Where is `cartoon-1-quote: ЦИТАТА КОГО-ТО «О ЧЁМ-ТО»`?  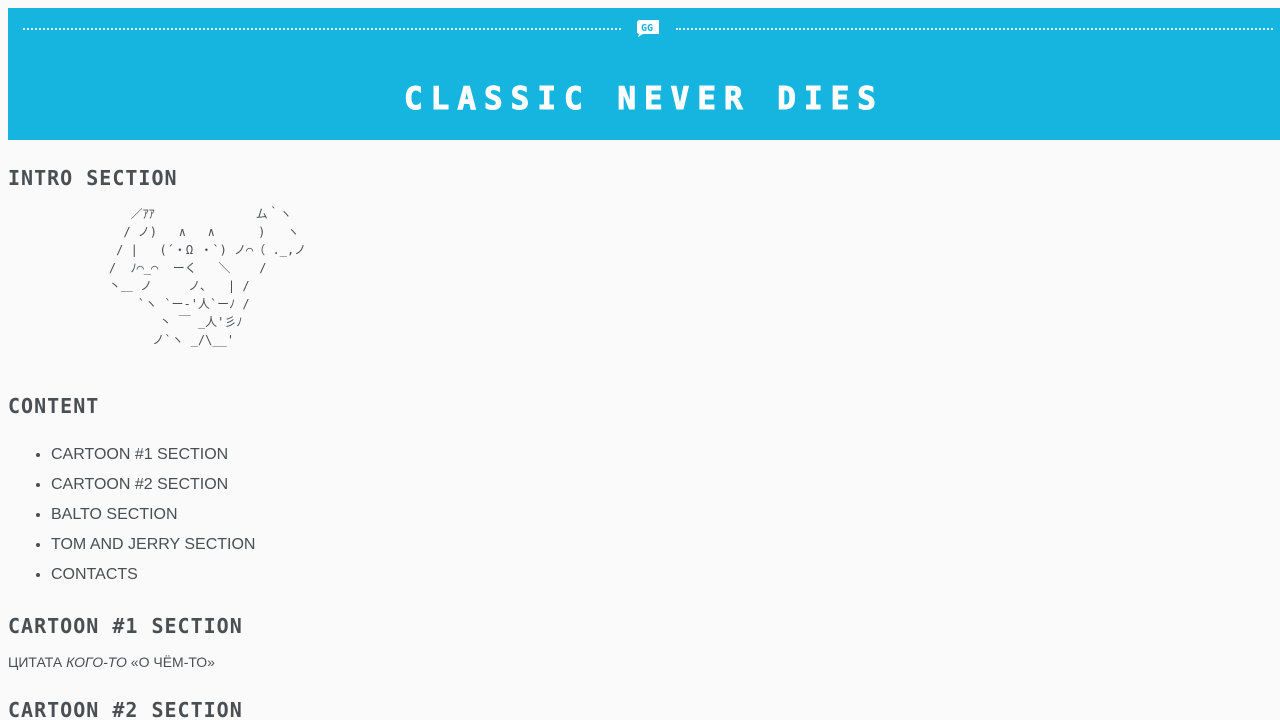
cartoon-1-quote: ЦИТАТА КОГО-ТО «О ЧЁМ-ТО» is located at coordinates (111, 662).